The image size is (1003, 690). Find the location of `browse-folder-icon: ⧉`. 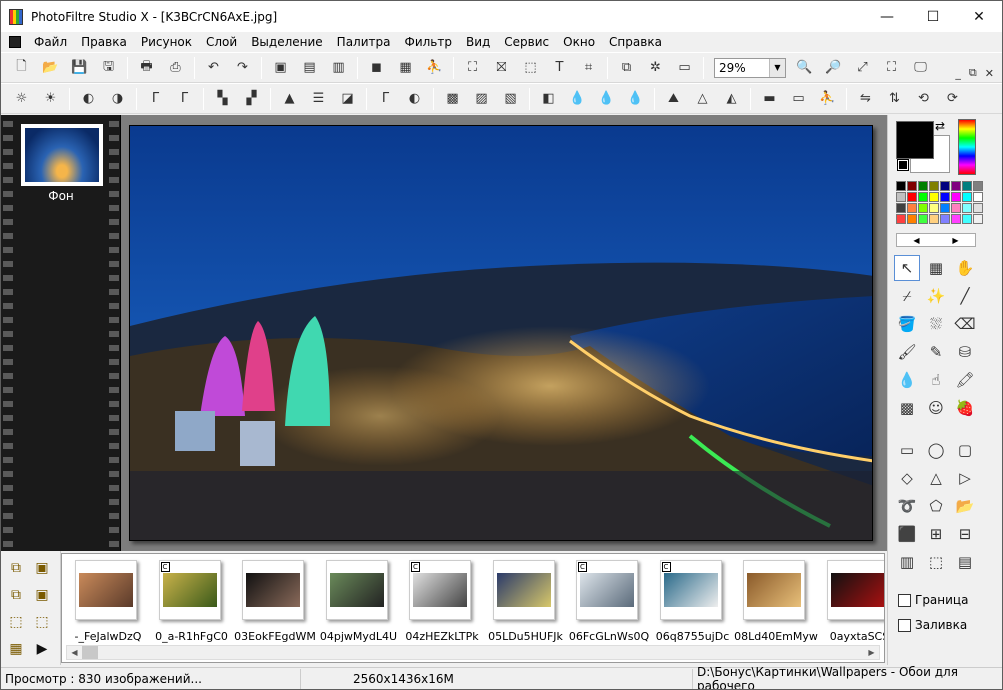

browse-folder-icon: ⧉ is located at coordinates (16, 568).